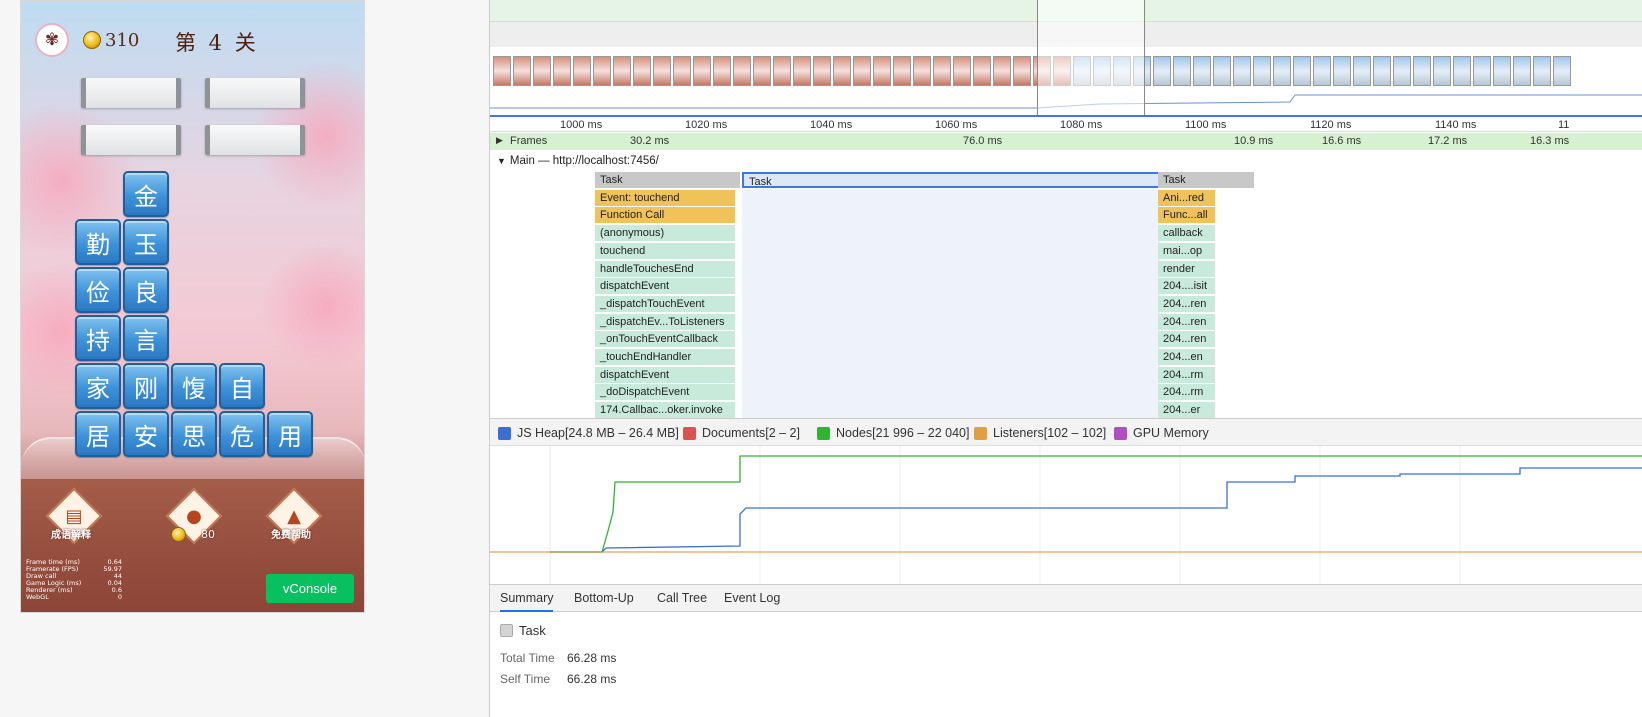  I want to click on word-tile: 金, so click(146, 194).